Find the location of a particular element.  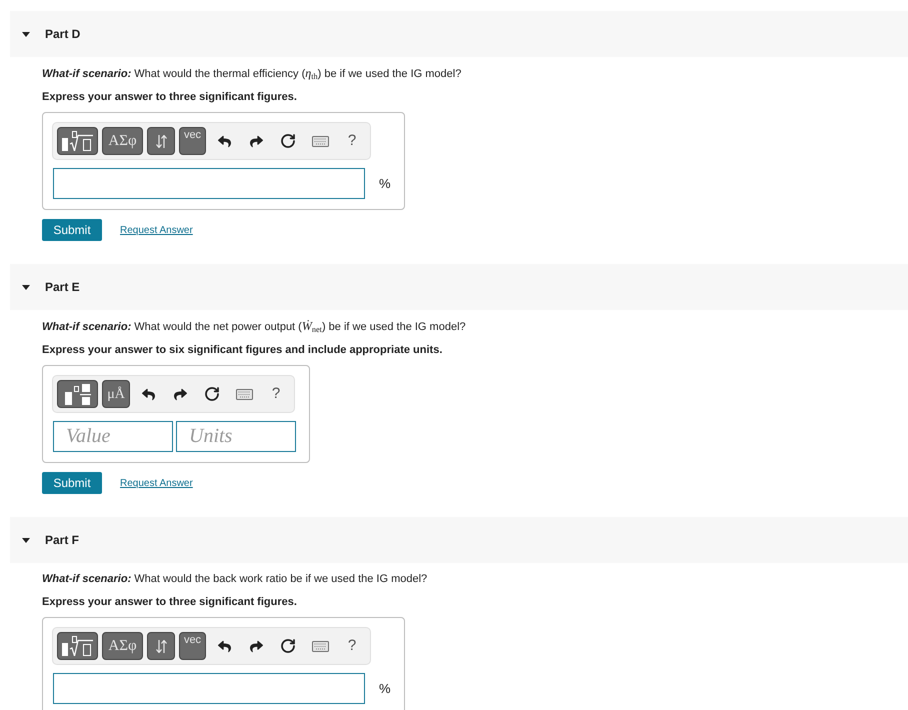

part-title: Part F is located at coordinates (62, 540).